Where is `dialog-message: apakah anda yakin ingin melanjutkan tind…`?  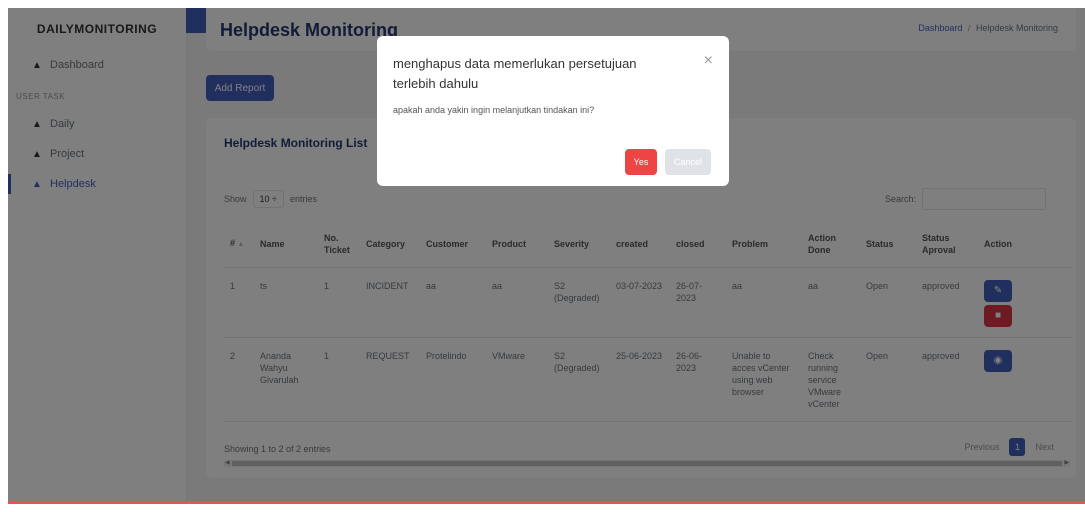
dialog-message: apakah anda yakin ingin melanjutkan tind… is located at coordinates (494, 110).